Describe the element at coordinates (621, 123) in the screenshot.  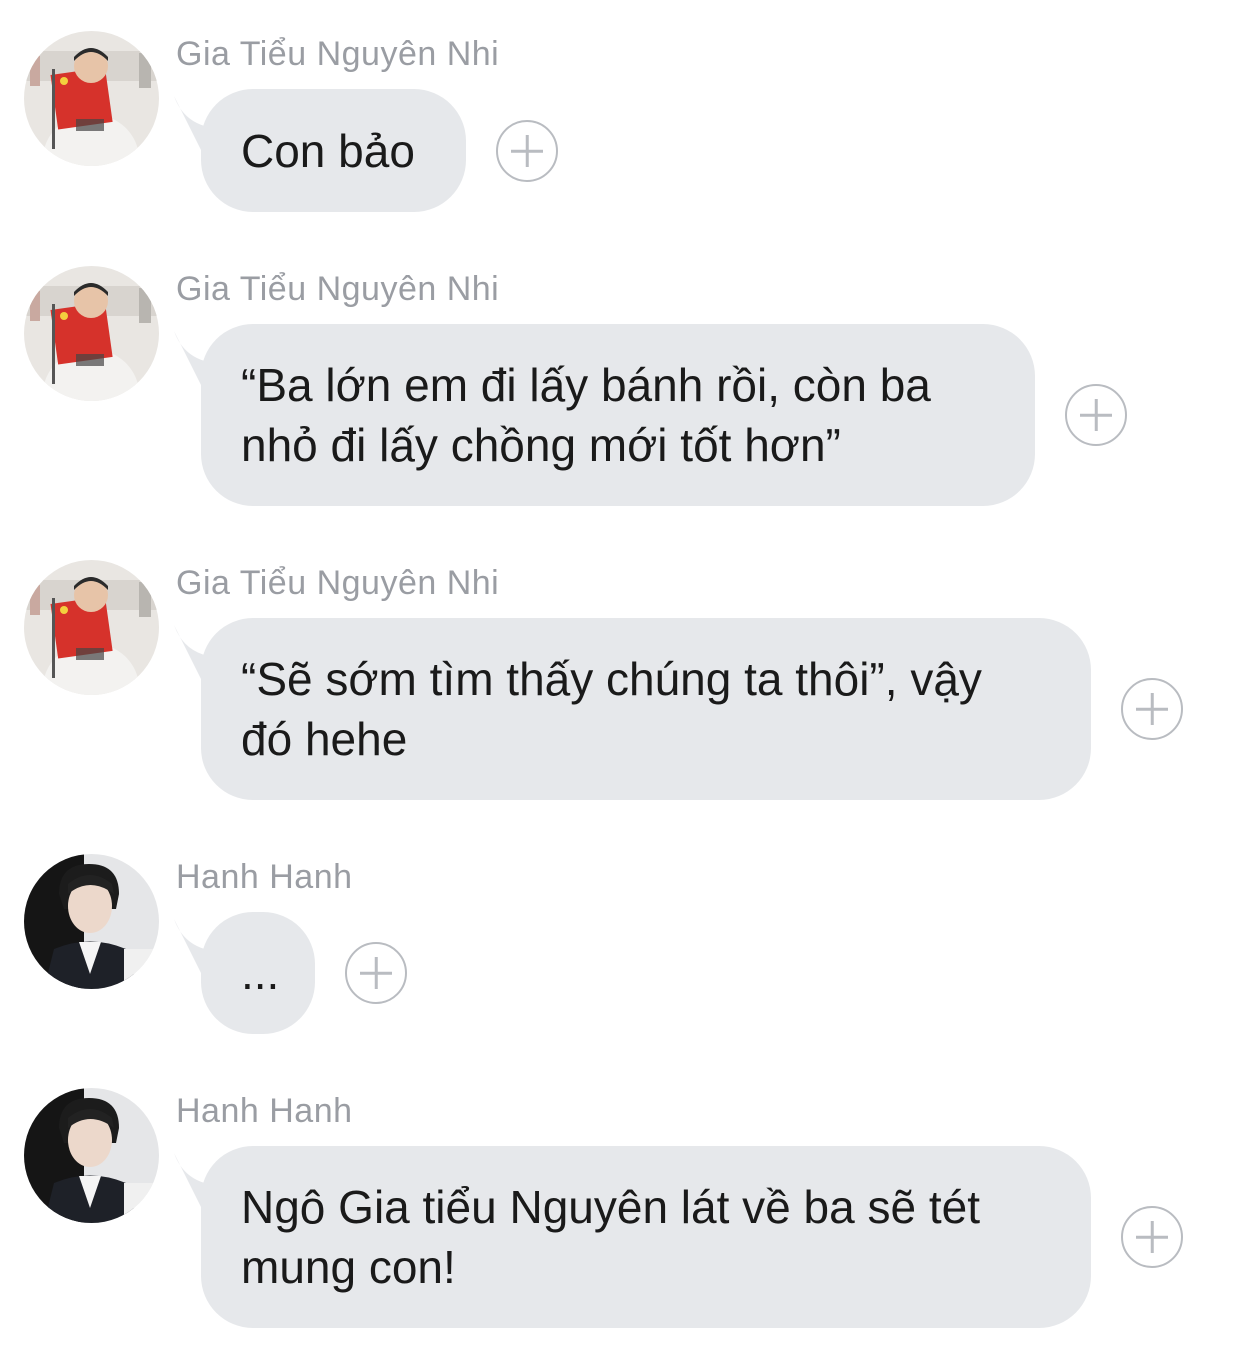
I see `chat-message: Gia Tiểu Nguyên Nhi Con bảo` at that location.